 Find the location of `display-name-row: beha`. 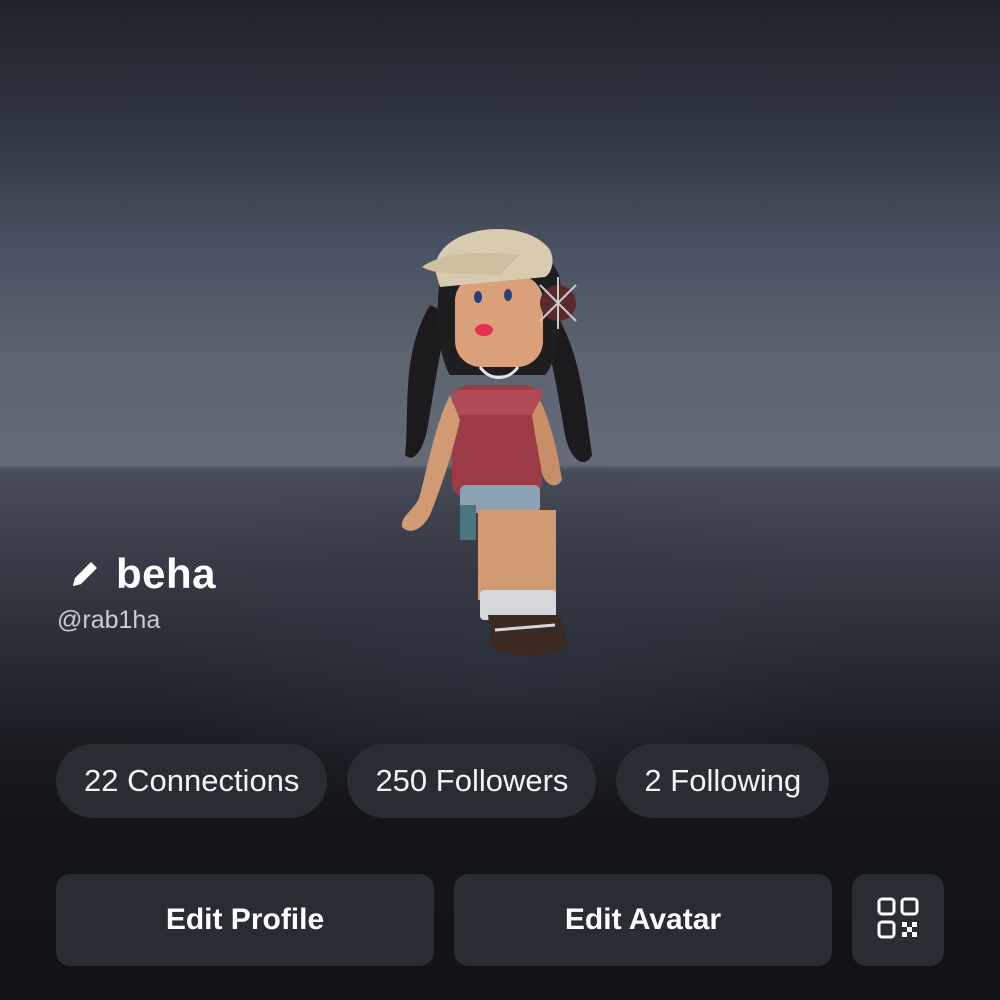

display-name-row: beha is located at coordinates (142, 574).